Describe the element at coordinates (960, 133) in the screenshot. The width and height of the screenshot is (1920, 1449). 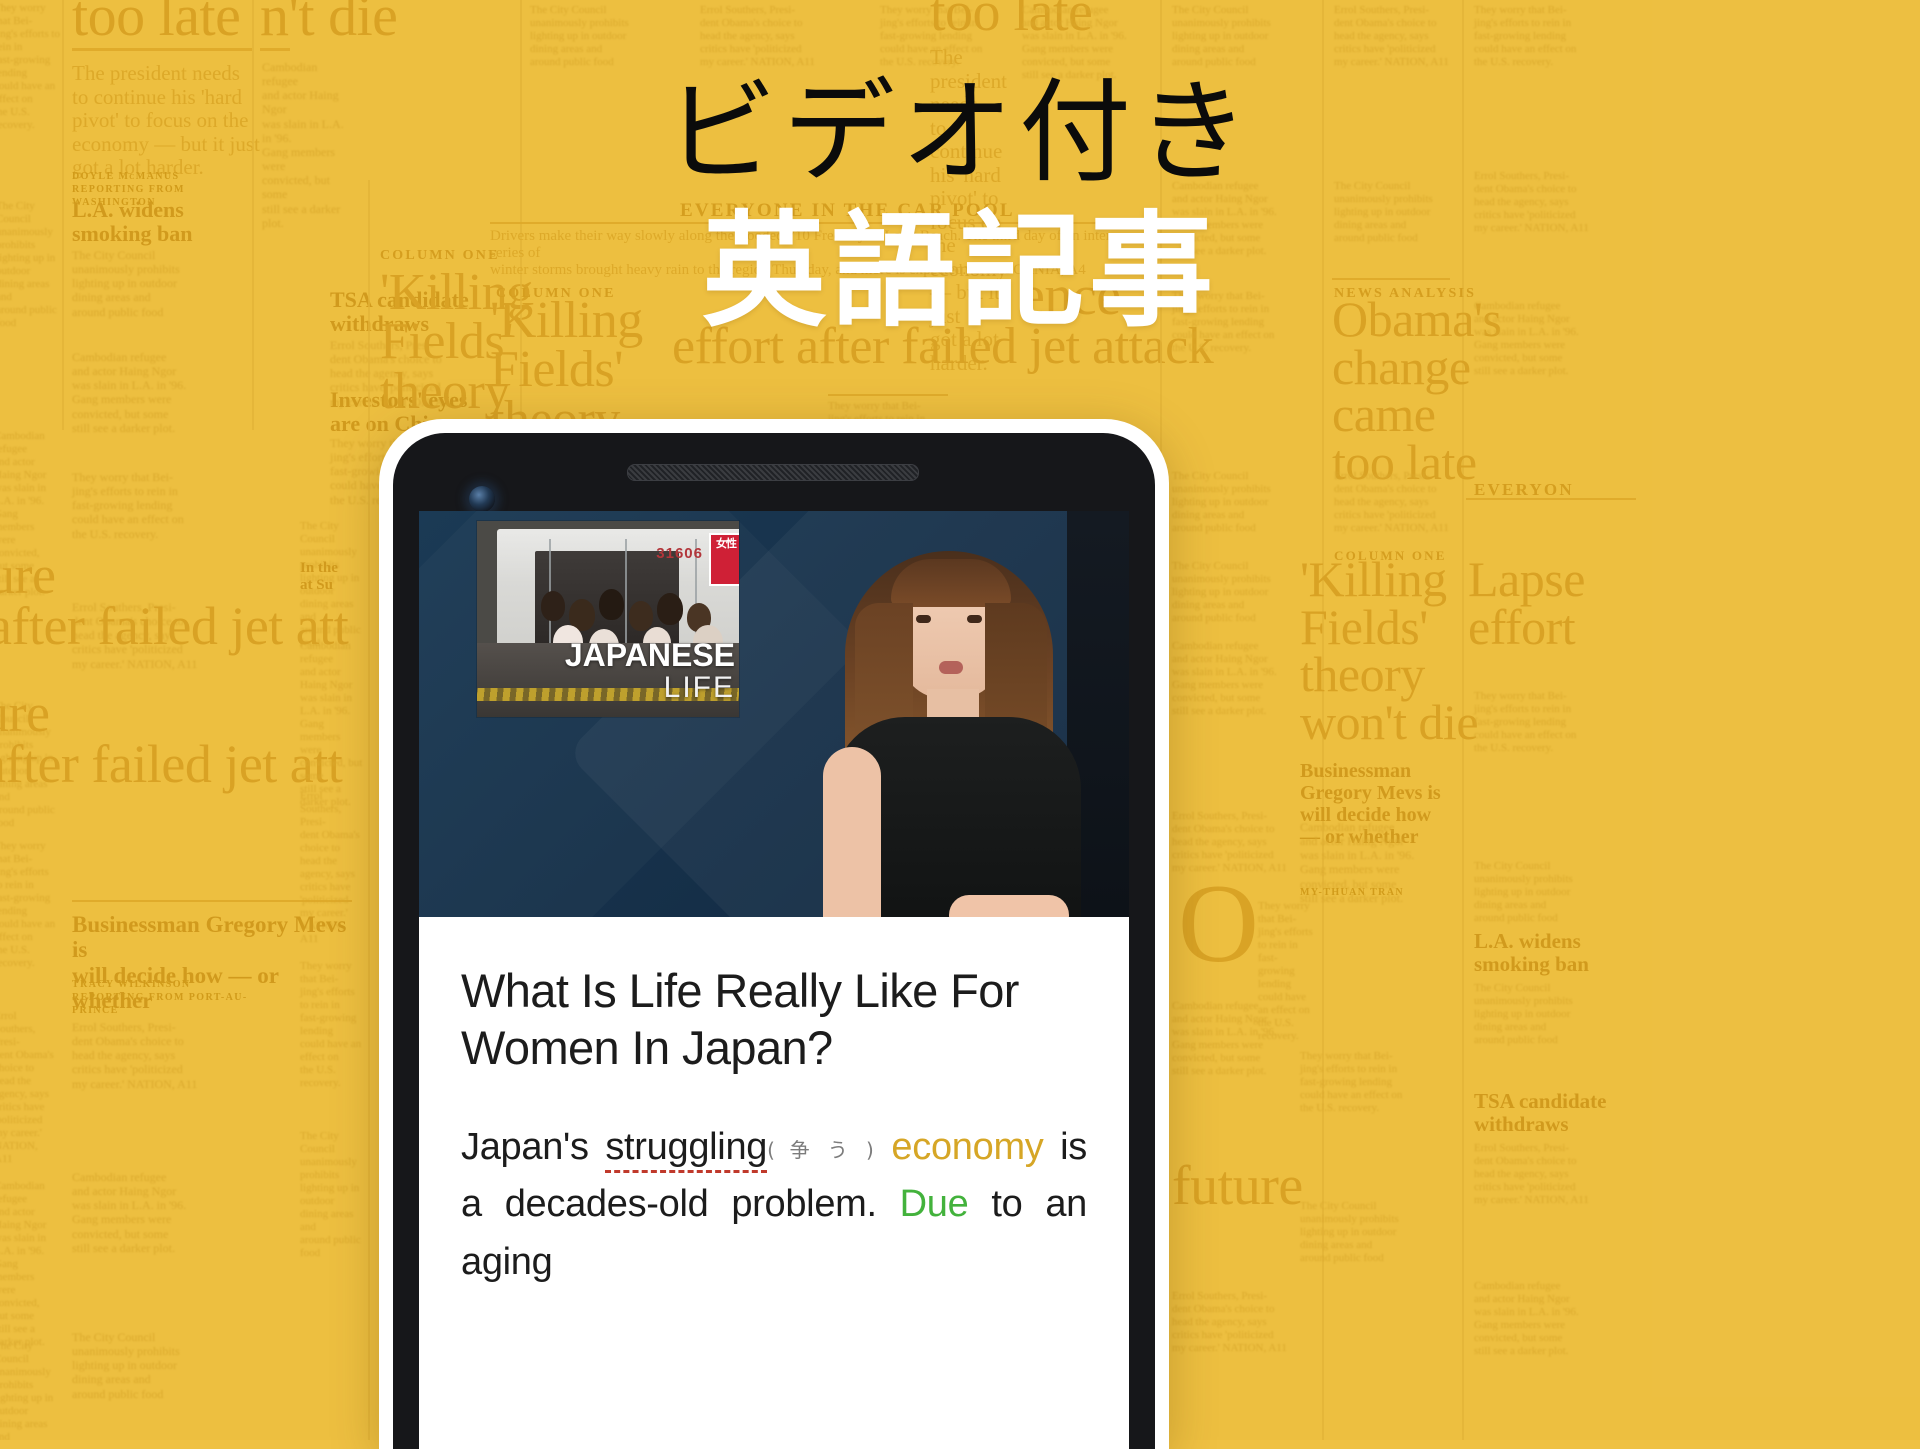
I see `promo-title-line1: ビデオ付き` at that location.